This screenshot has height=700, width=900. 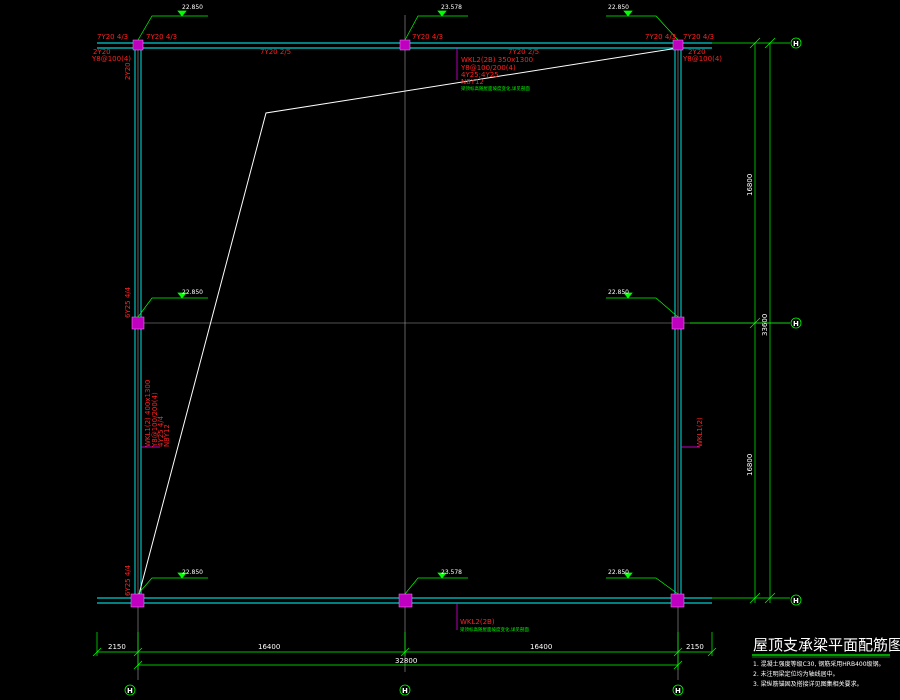 I want to click on axis-label-right-bot: H, so click(x=796, y=601).